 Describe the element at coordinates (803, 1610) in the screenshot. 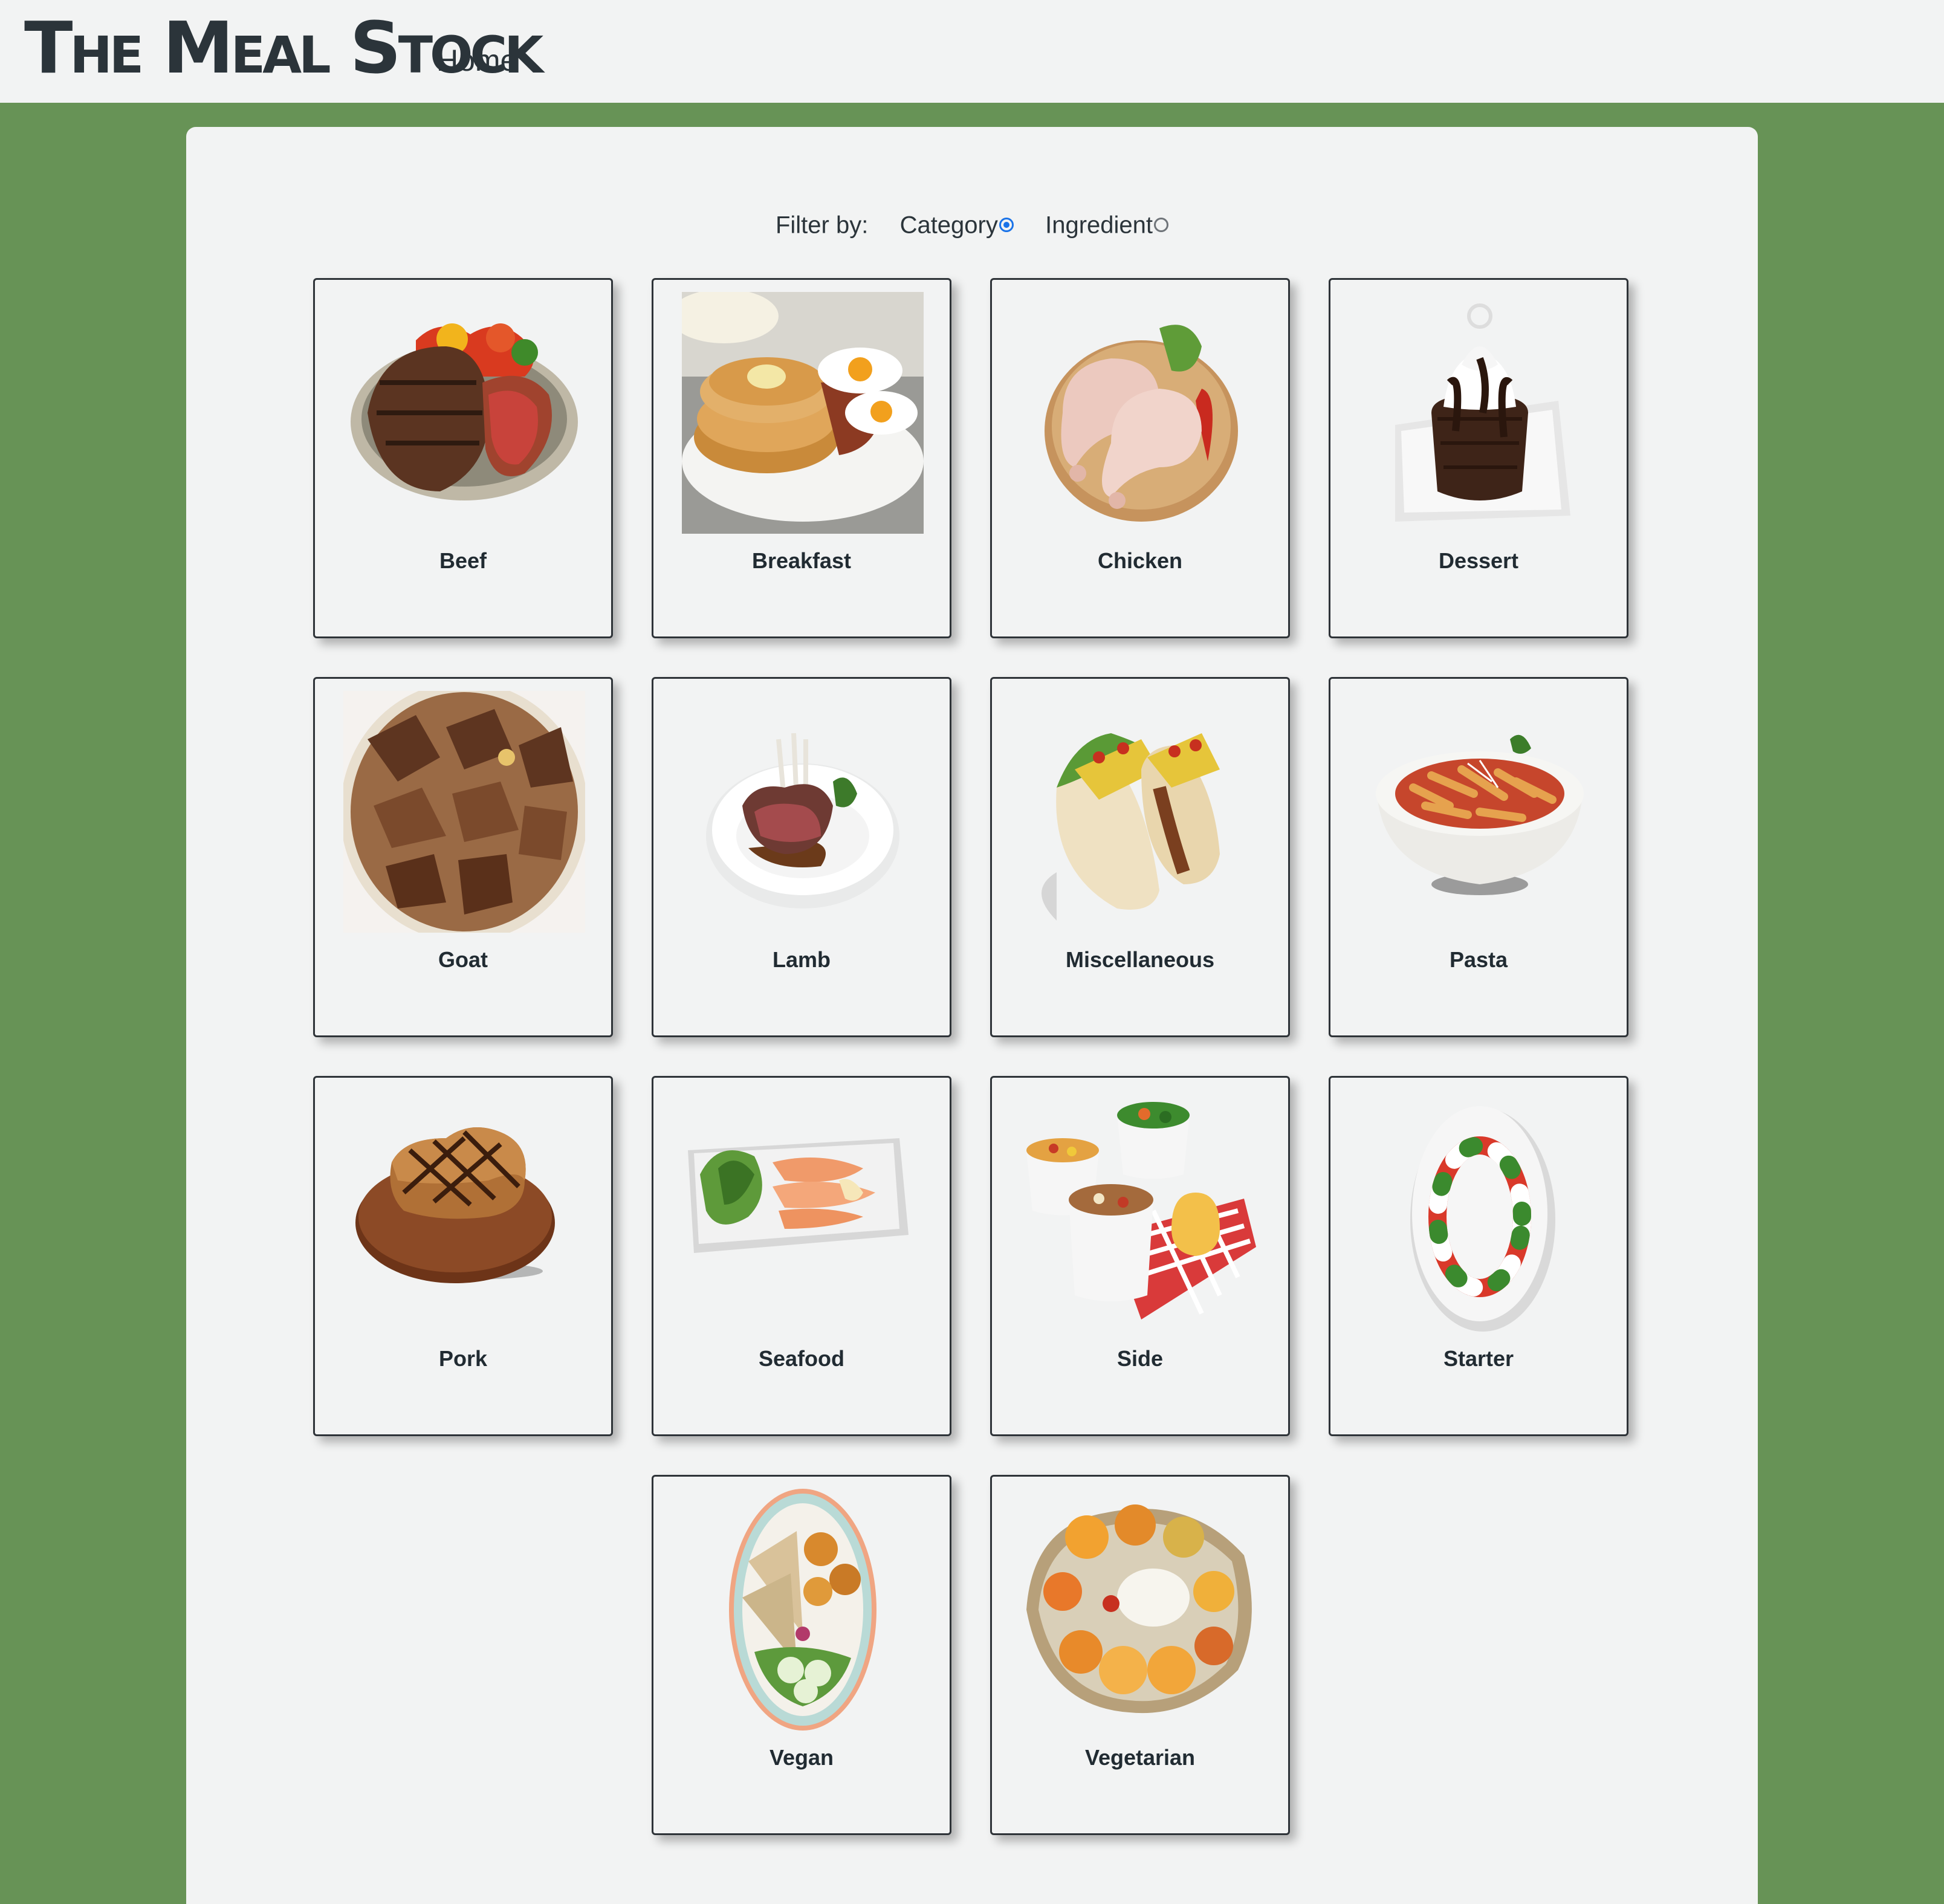

I see `category-image-vegan` at that location.